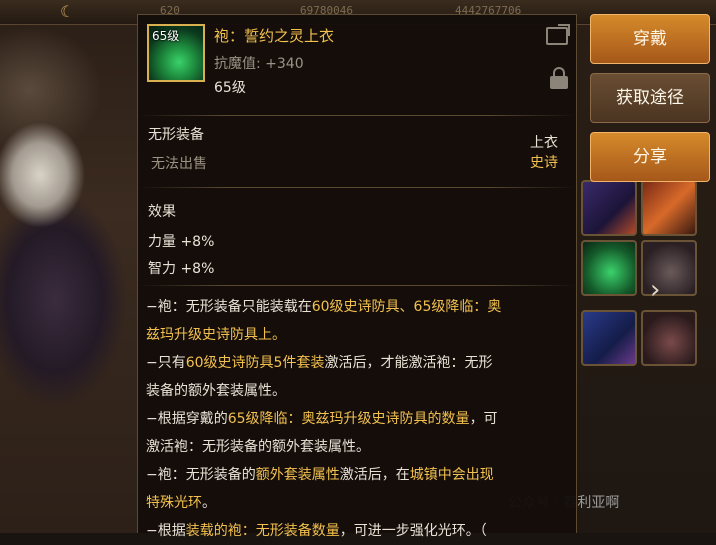  Describe the element at coordinates (544, 143) in the screenshot. I see `slot-type: 上衣` at that location.